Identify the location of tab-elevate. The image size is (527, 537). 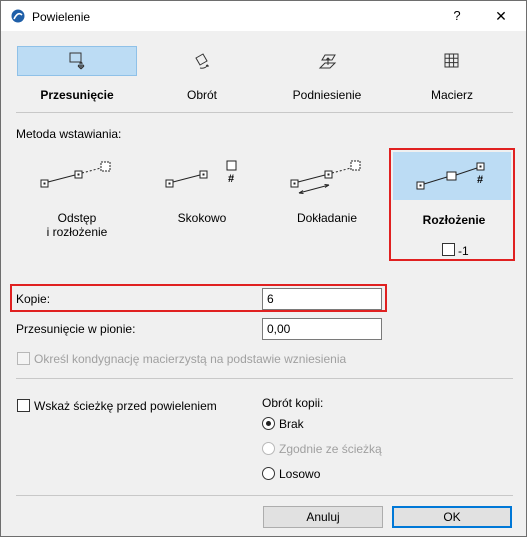
(327, 61).